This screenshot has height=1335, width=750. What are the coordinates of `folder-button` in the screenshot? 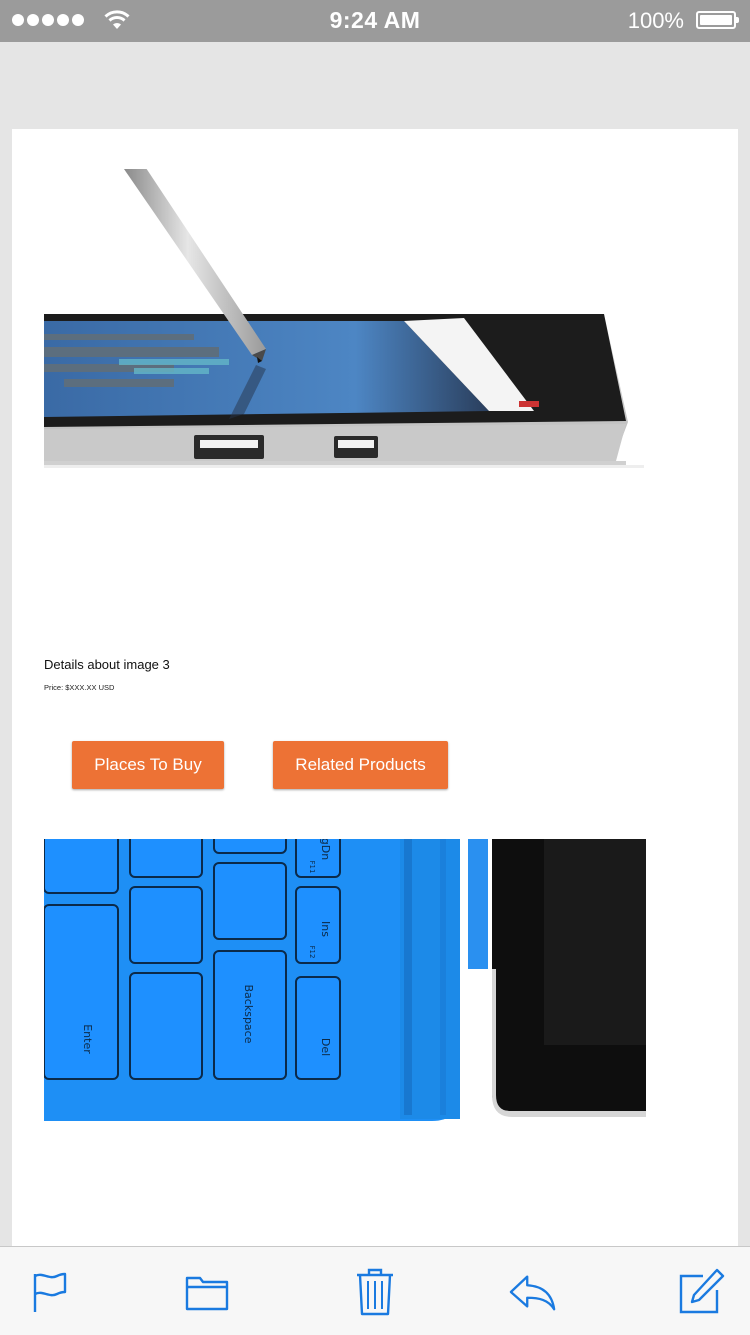 It's located at (207, 1292).